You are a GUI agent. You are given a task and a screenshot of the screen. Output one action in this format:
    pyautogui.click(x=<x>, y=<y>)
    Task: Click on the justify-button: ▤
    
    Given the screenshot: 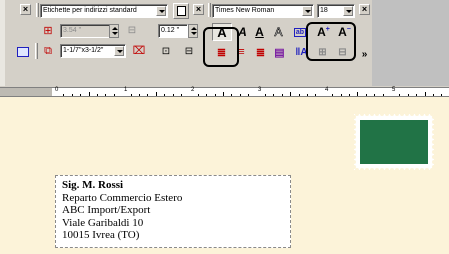 What is the action you would take?
    pyautogui.click(x=279, y=52)
    